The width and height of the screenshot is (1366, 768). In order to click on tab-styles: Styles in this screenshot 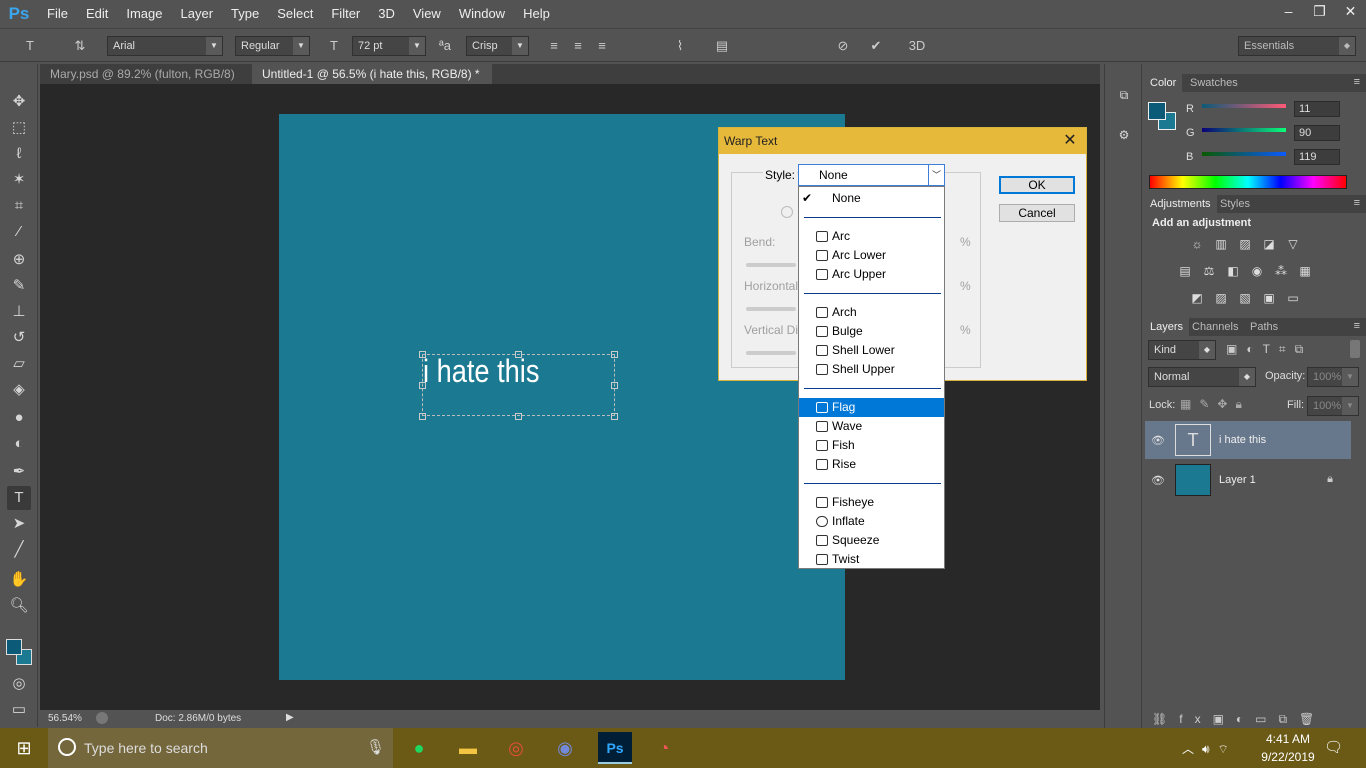, I will do `click(1235, 204)`.